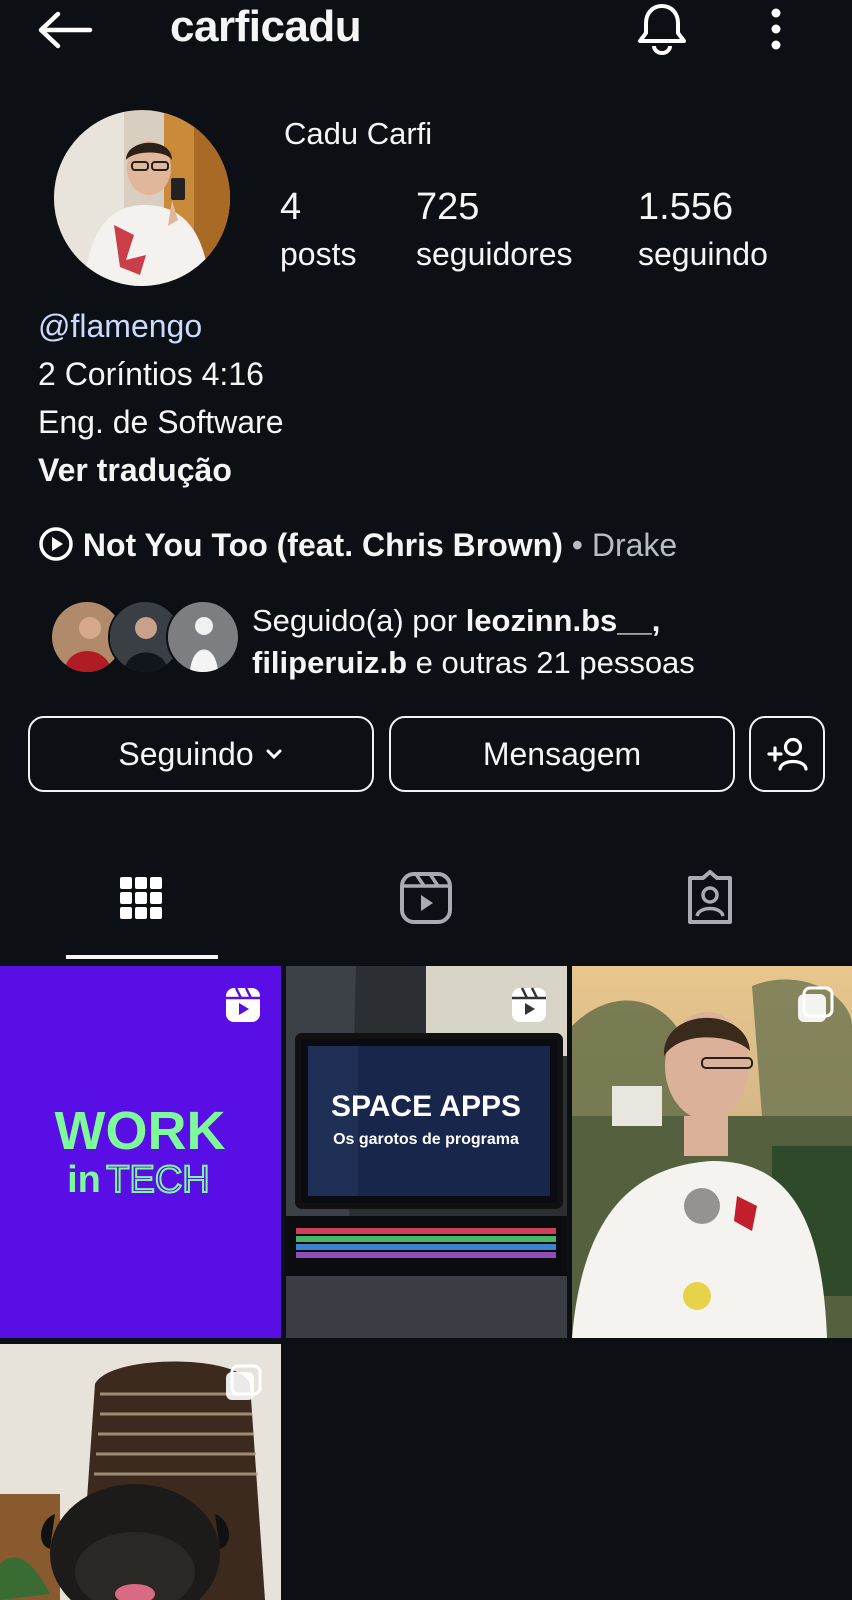 Image resolution: width=852 pixels, height=1600 pixels. What do you see at coordinates (551, 662) in the screenshot?
I see `followed-by-suffix: e outras 21 pessoas` at bounding box center [551, 662].